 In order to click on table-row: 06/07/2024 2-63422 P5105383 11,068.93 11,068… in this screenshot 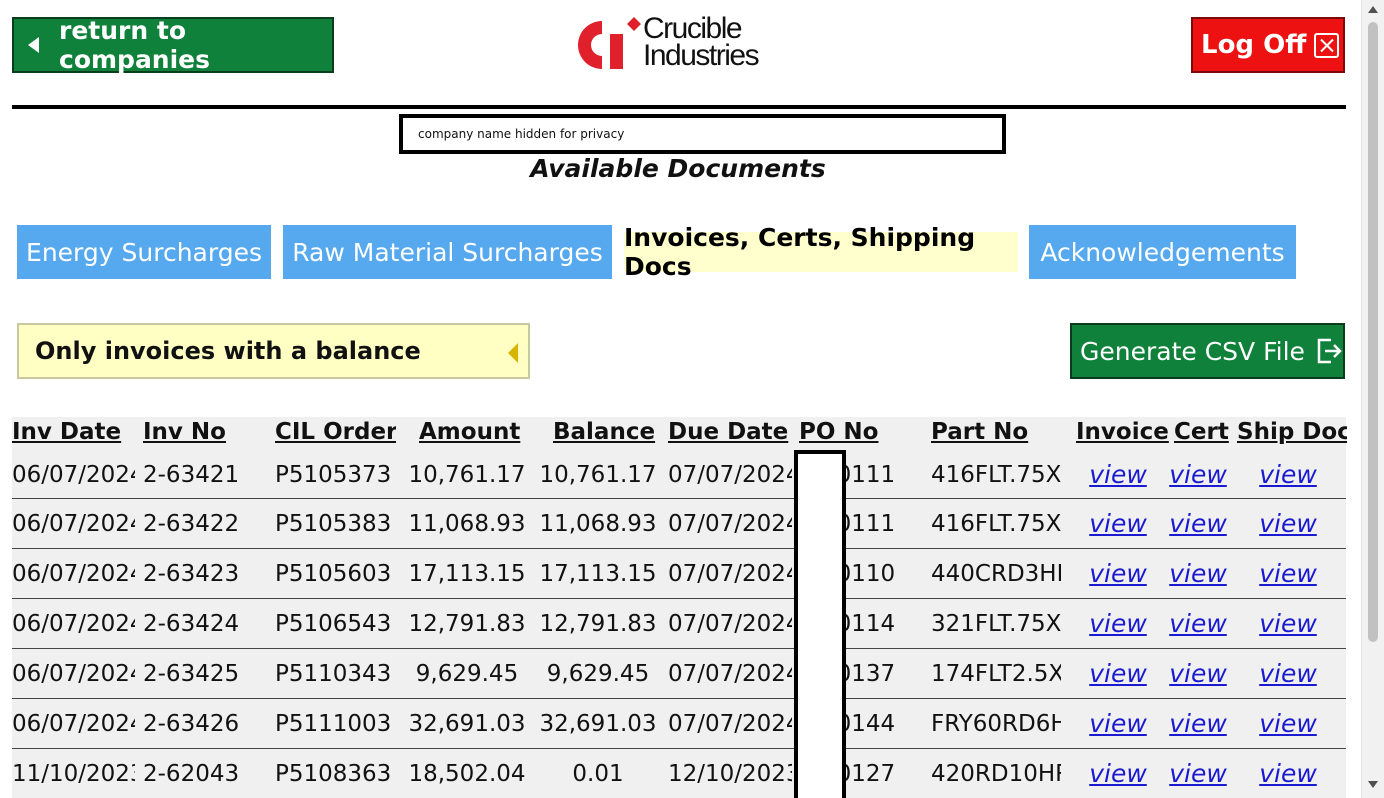, I will do `click(679, 524)`.